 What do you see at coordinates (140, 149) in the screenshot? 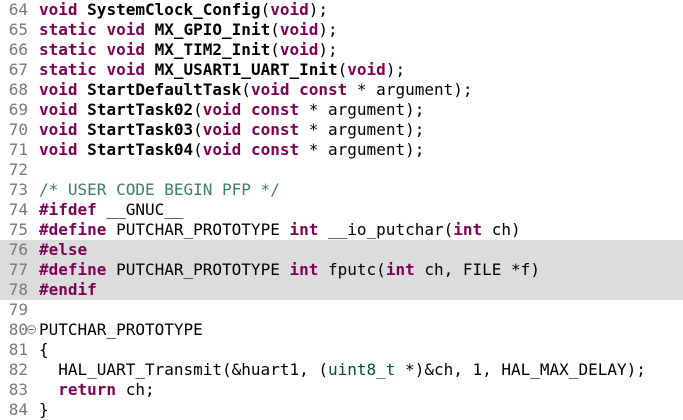
I see `code-token: StartTask04` at bounding box center [140, 149].